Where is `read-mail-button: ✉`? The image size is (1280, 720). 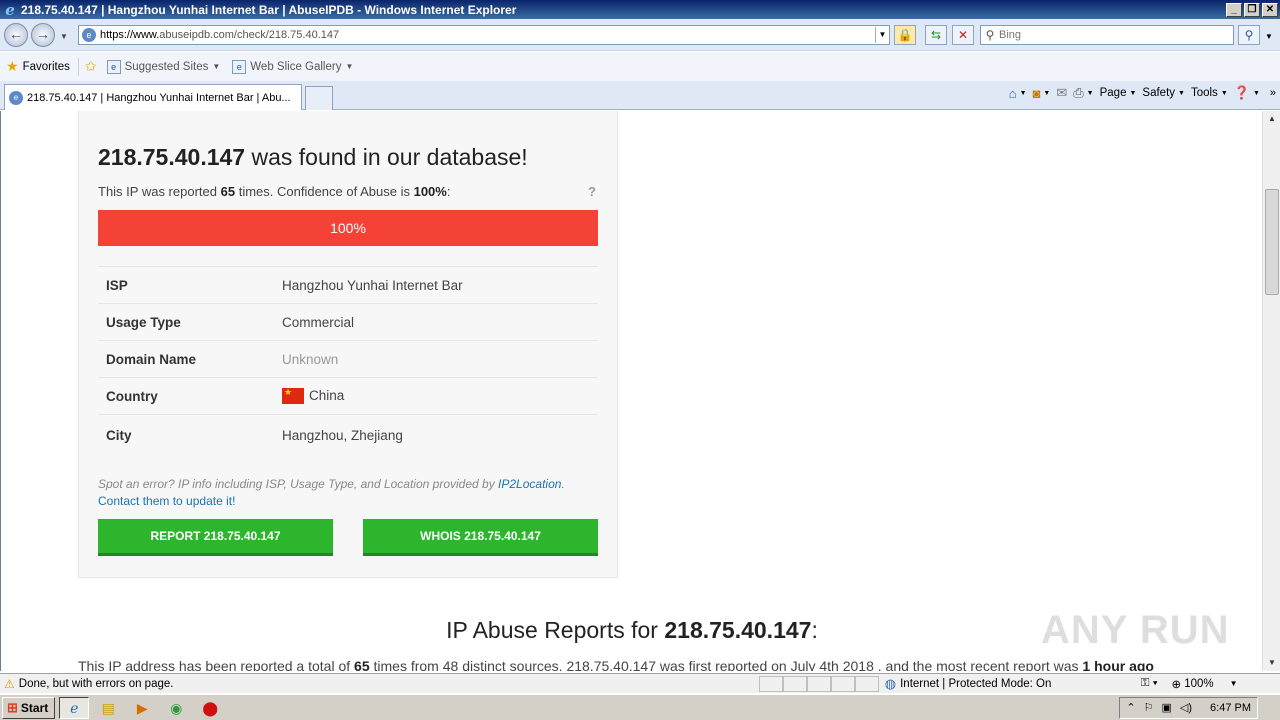 read-mail-button: ✉ is located at coordinates (1061, 93).